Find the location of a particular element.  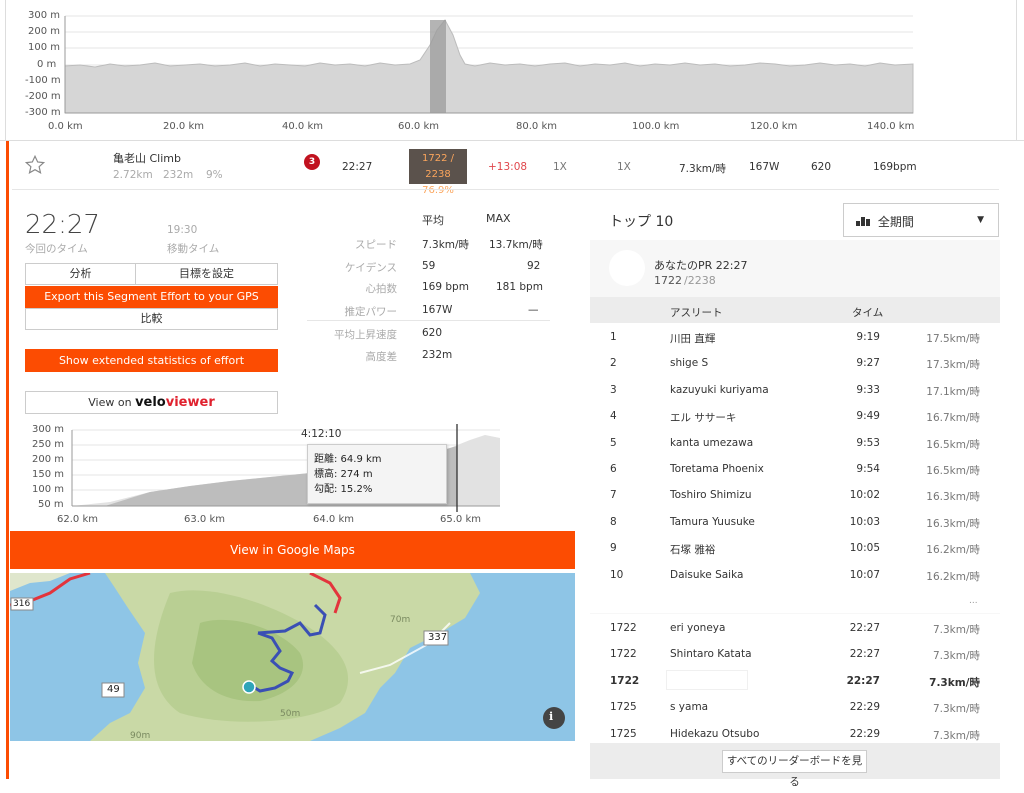

row-speed: 16.7km/時 is located at coordinates (953, 418).